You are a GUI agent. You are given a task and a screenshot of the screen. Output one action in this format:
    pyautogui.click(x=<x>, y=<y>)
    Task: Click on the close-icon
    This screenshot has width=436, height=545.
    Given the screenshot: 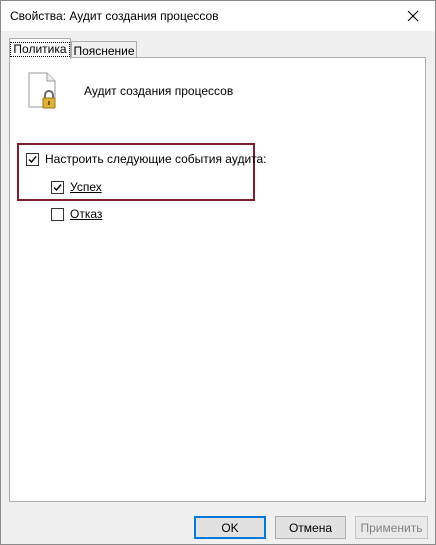 What is the action you would take?
    pyautogui.click(x=413, y=16)
    